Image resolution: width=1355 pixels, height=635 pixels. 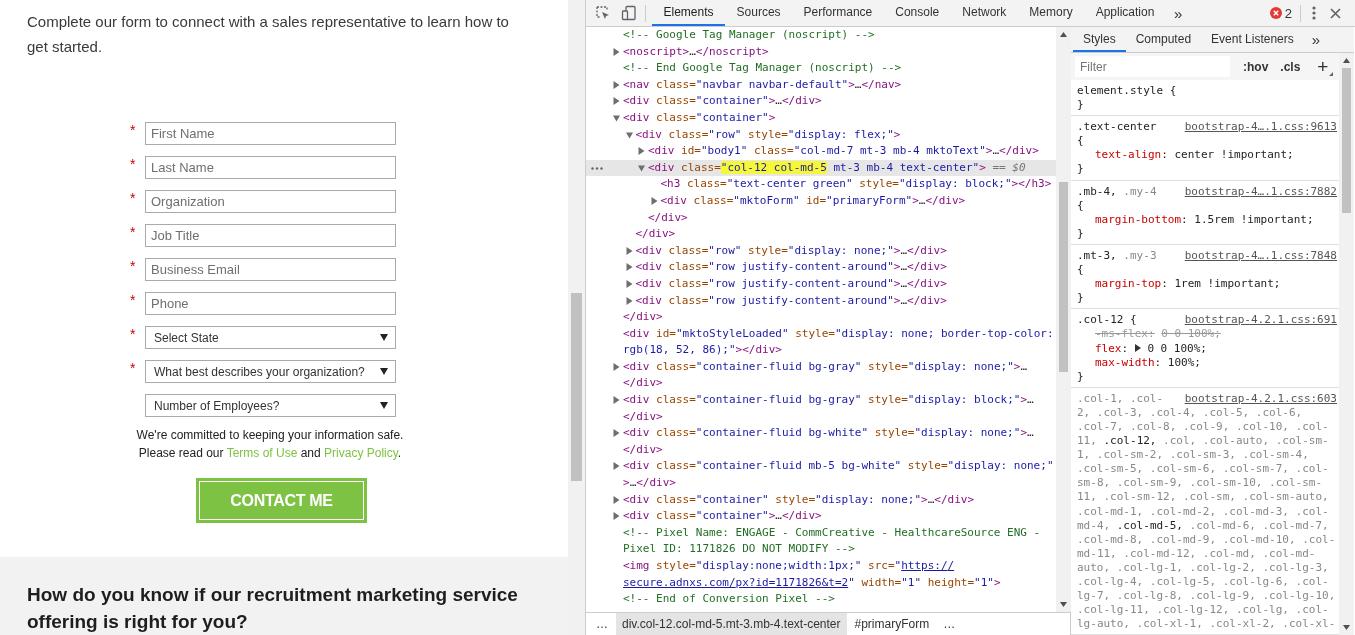 What do you see at coordinates (839, 85) in the screenshot?
I see `code-text: <nav class="navbar navbar-default">…</nav>` at bounding box center [839, 85].